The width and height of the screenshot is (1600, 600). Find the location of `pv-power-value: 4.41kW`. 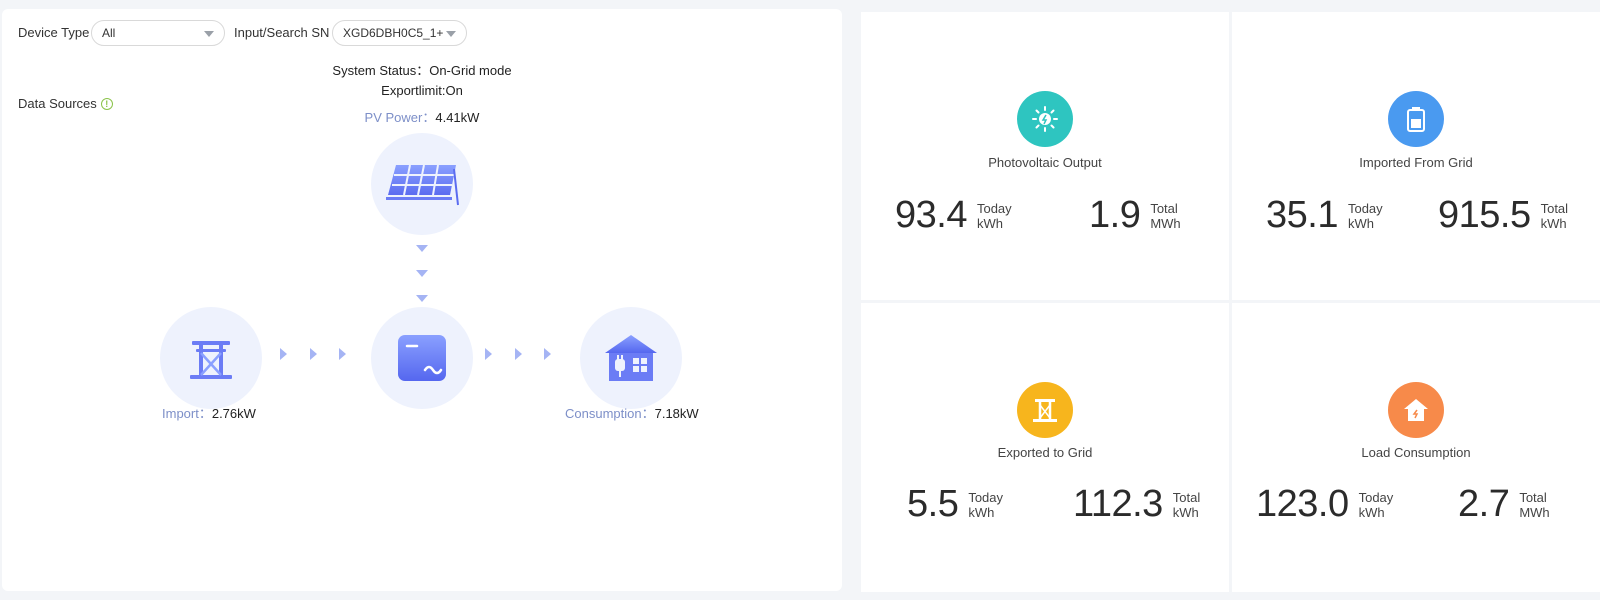

pv-power-value: 4.41kW is located at coordinates (457, 117).